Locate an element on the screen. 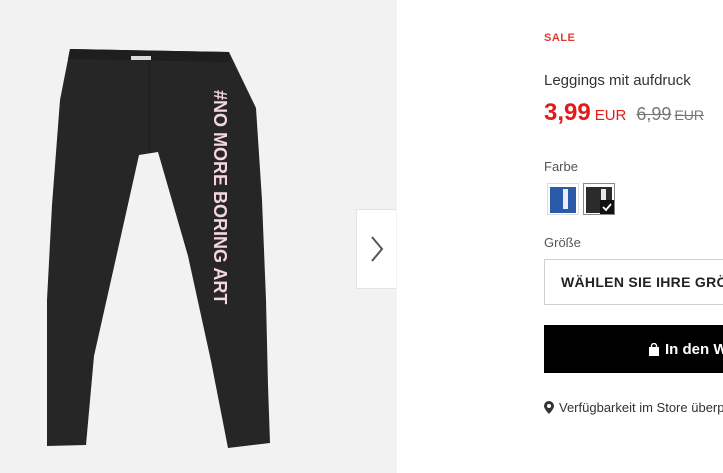  add-to-cart-label: In den Warenkorb is located at coordinates (694, 349).